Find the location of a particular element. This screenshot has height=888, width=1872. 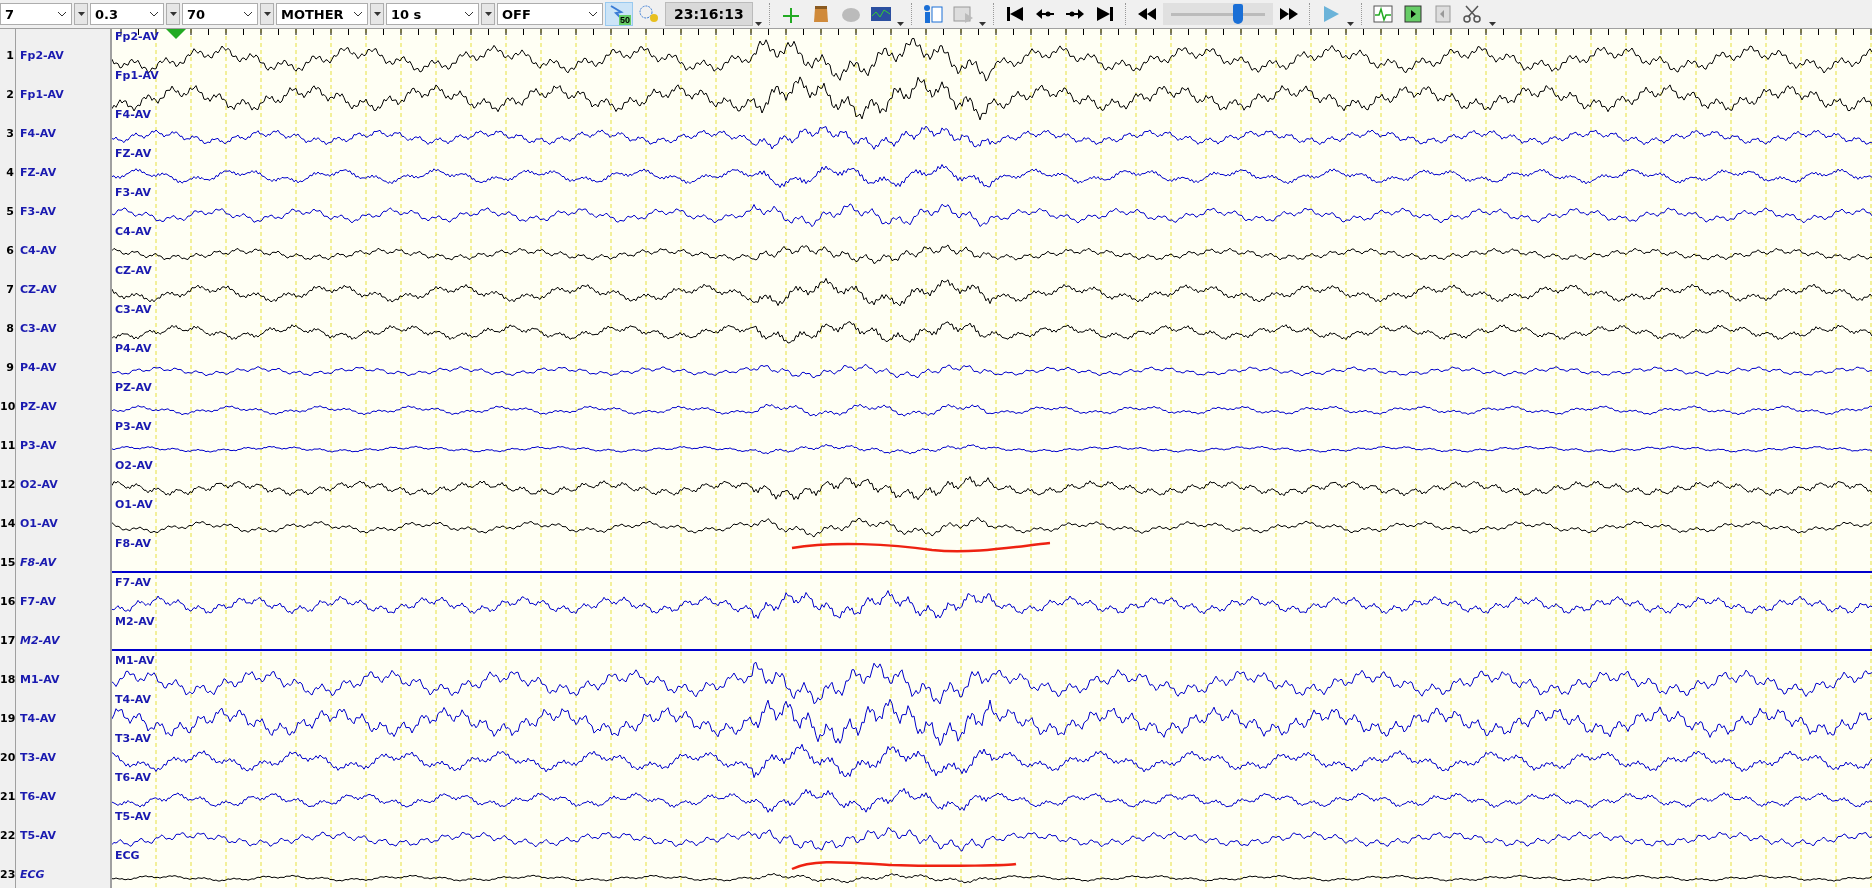

channel-name: T5-AV is located at coordinates (38, 835).